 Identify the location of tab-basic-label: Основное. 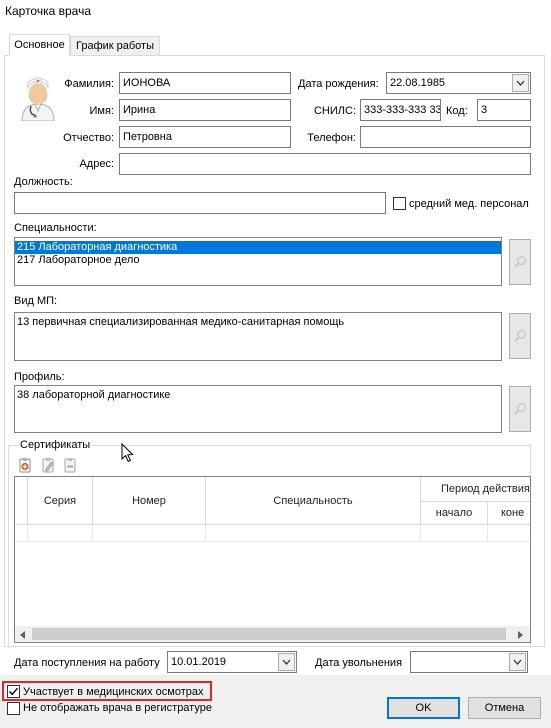
(39, 45).